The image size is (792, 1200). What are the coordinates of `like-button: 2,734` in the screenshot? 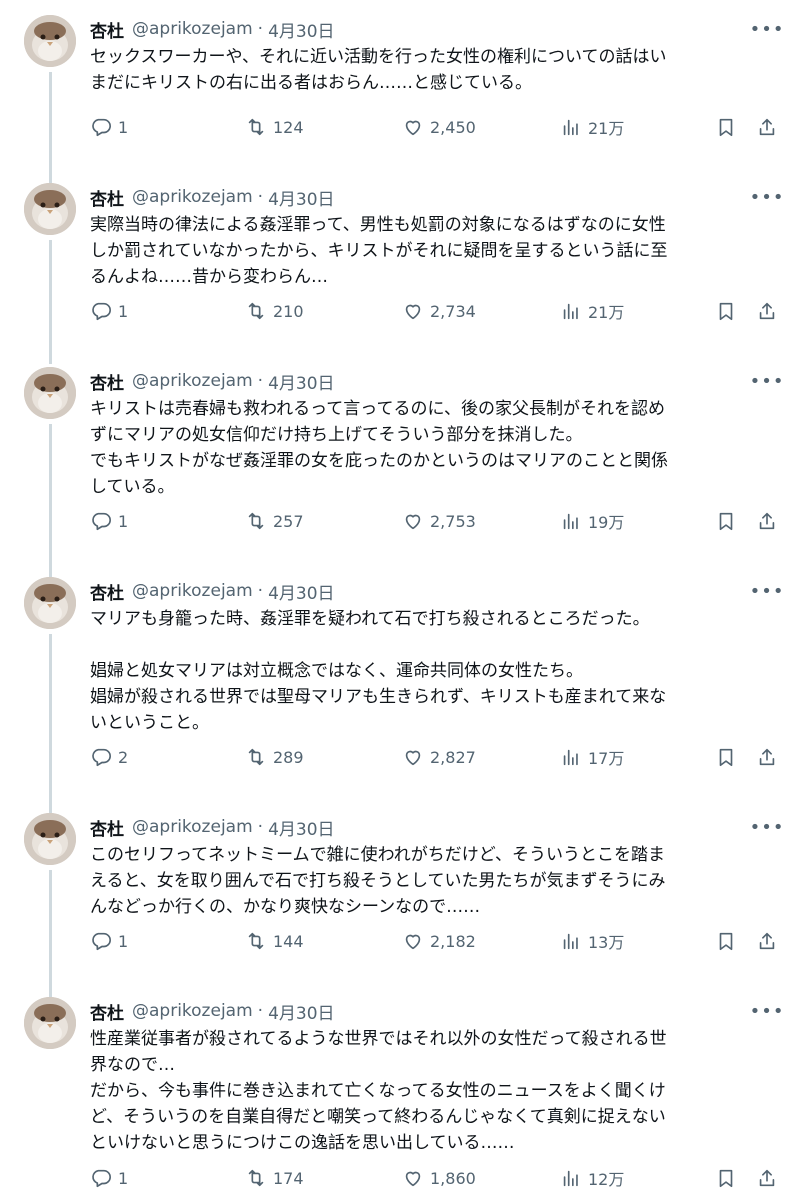 It's located at (439, 311).